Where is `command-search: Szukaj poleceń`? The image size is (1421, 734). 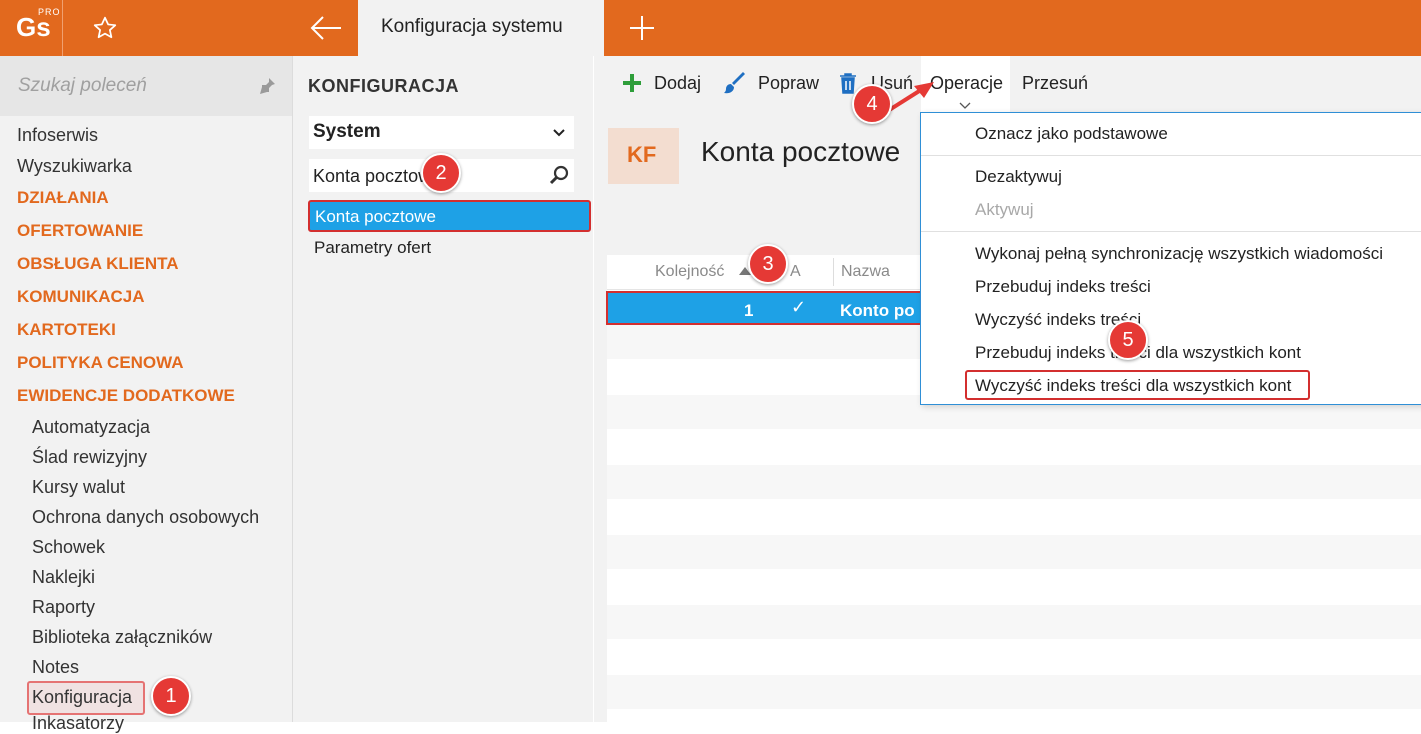 command-search: Szukaj poleceń is located at coordinates (146, 86).